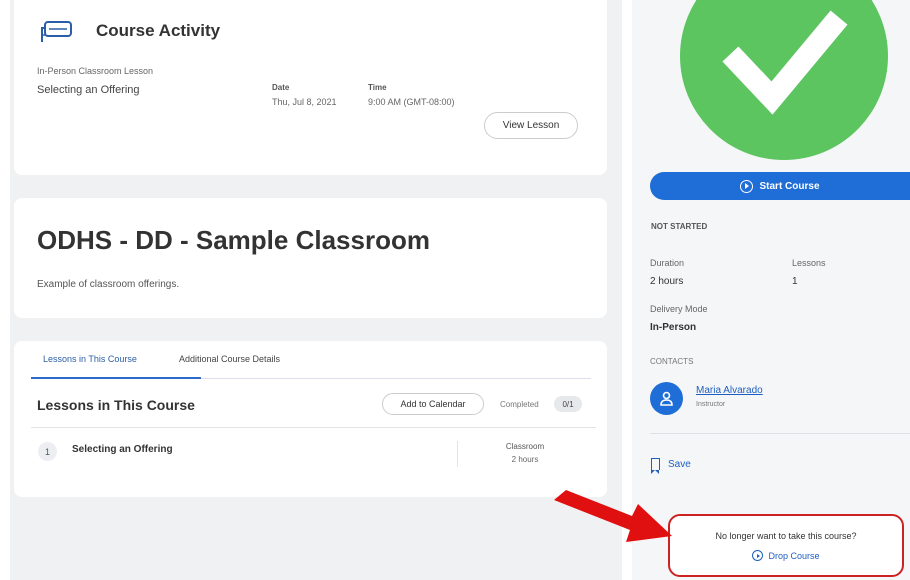 This screenshot has height=580, width=910. Describe the element at coordinates (711, 404) in the screenshot. I see `contact-role: Instructor` at that location.